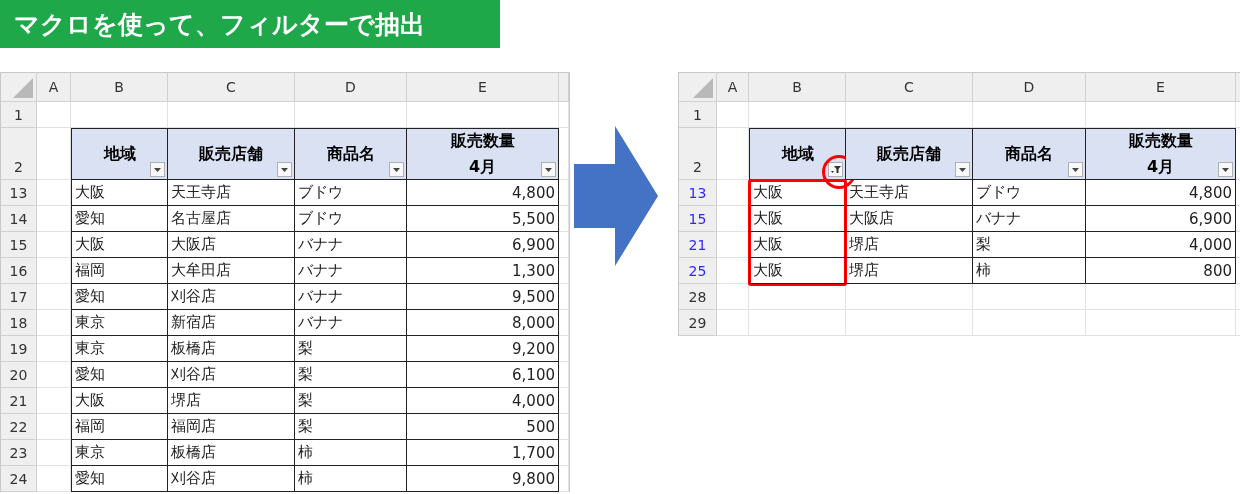 The width and height of the screenshot is (1240, 494). What do you see at coordinates (909, 193) in the screenshot?
I see `table-cell: 天王寺店` at bounding box center [909, 193].